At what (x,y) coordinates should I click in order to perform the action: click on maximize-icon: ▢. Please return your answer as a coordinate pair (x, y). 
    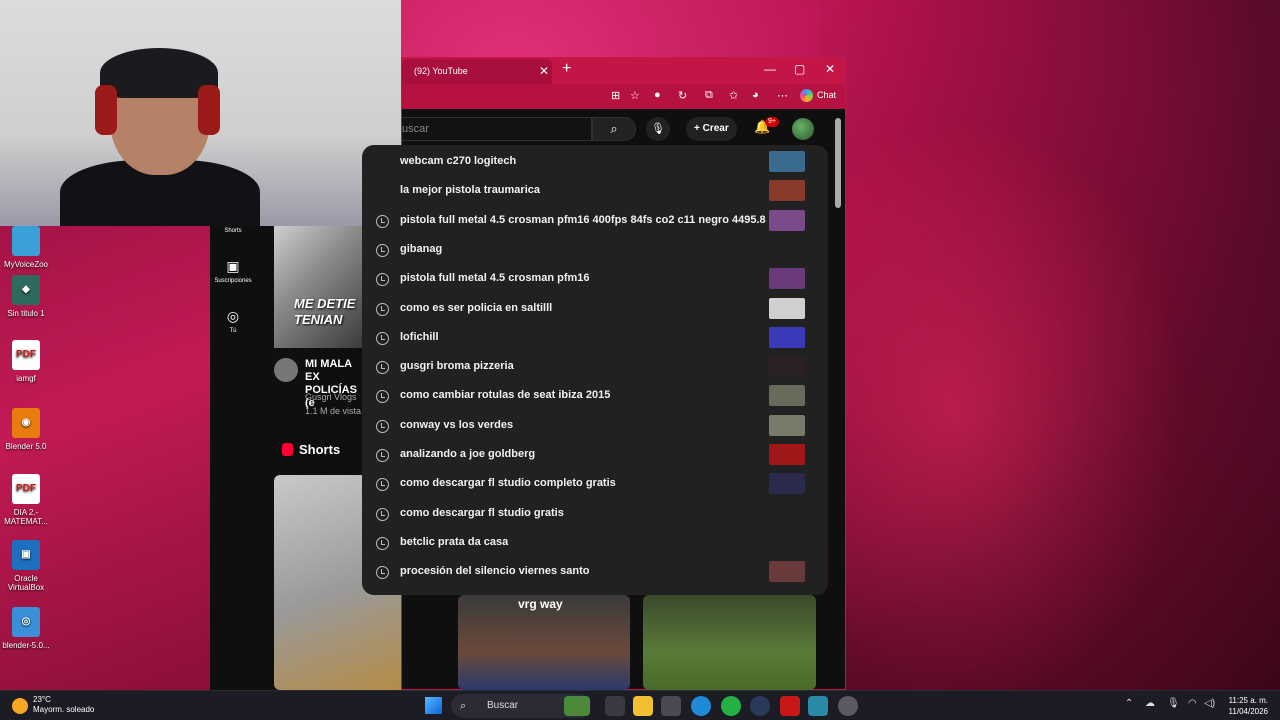
    Looking at the image, I should click on (799, 69).